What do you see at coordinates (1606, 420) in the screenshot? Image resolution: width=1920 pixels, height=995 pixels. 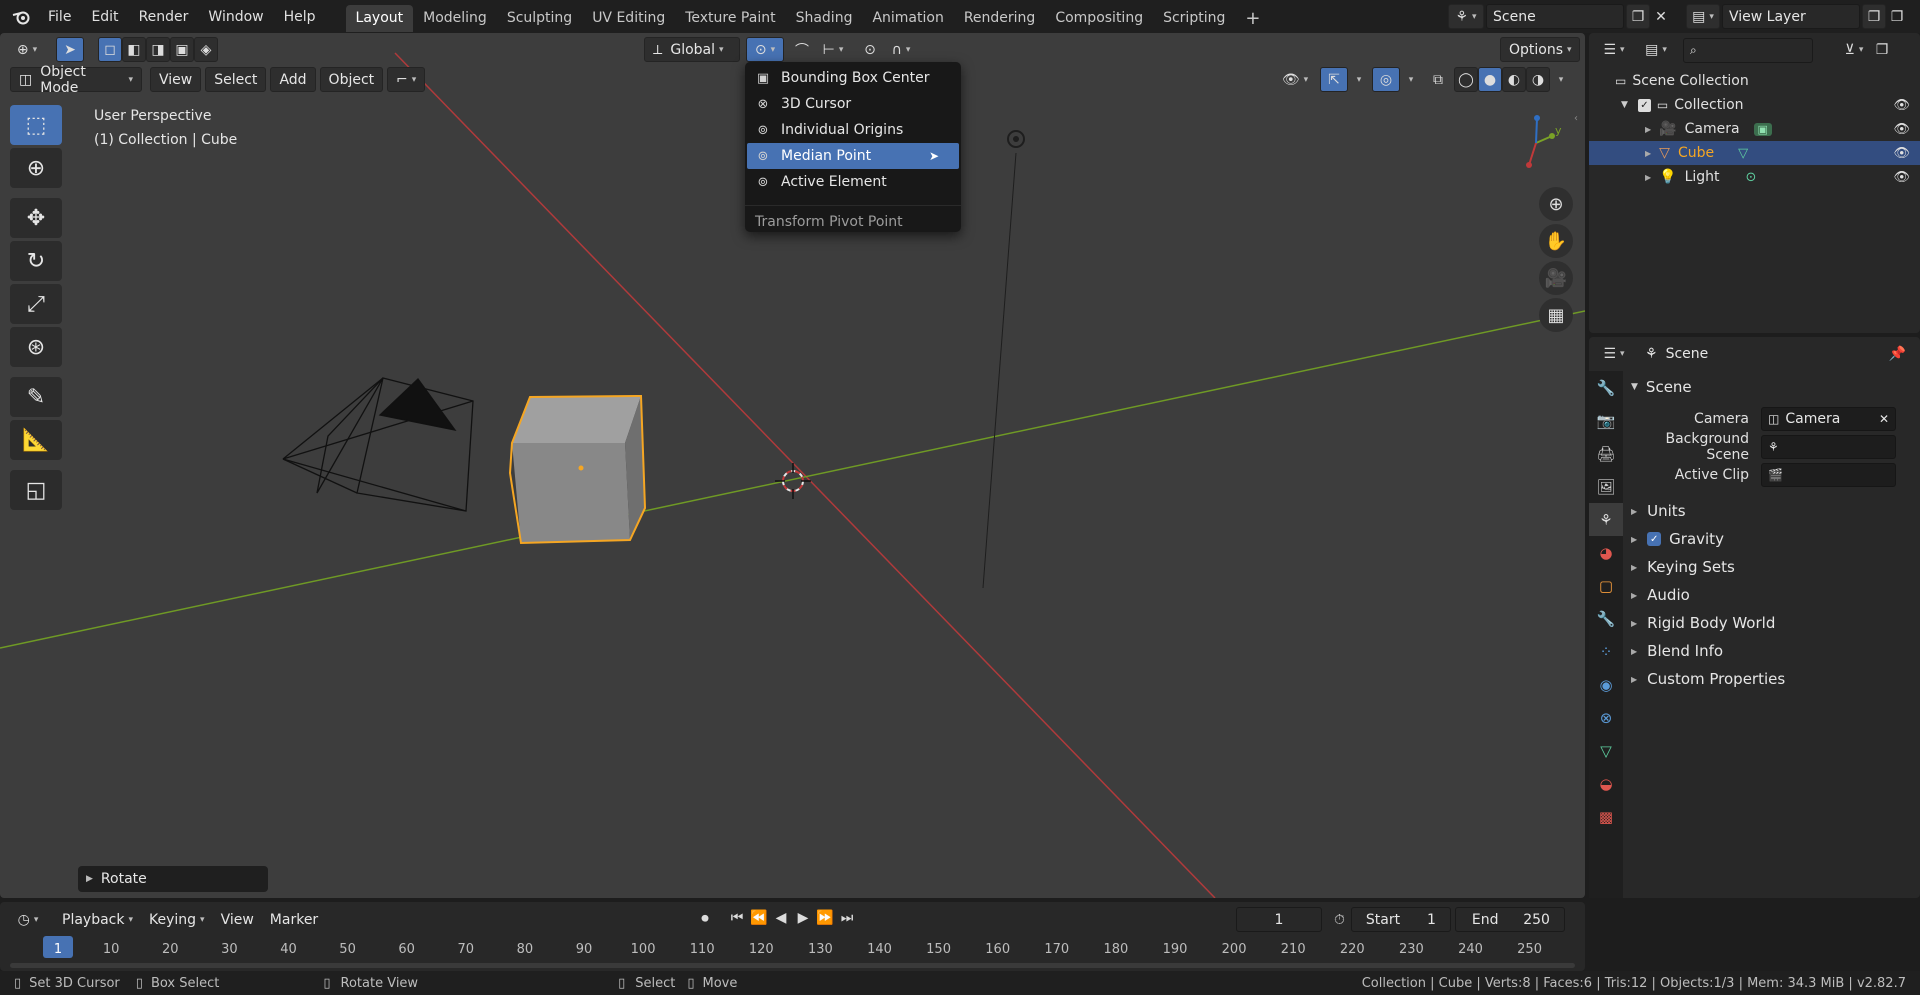 I see `render-tab-icon: 📷` at bounding box center [1606, 420].